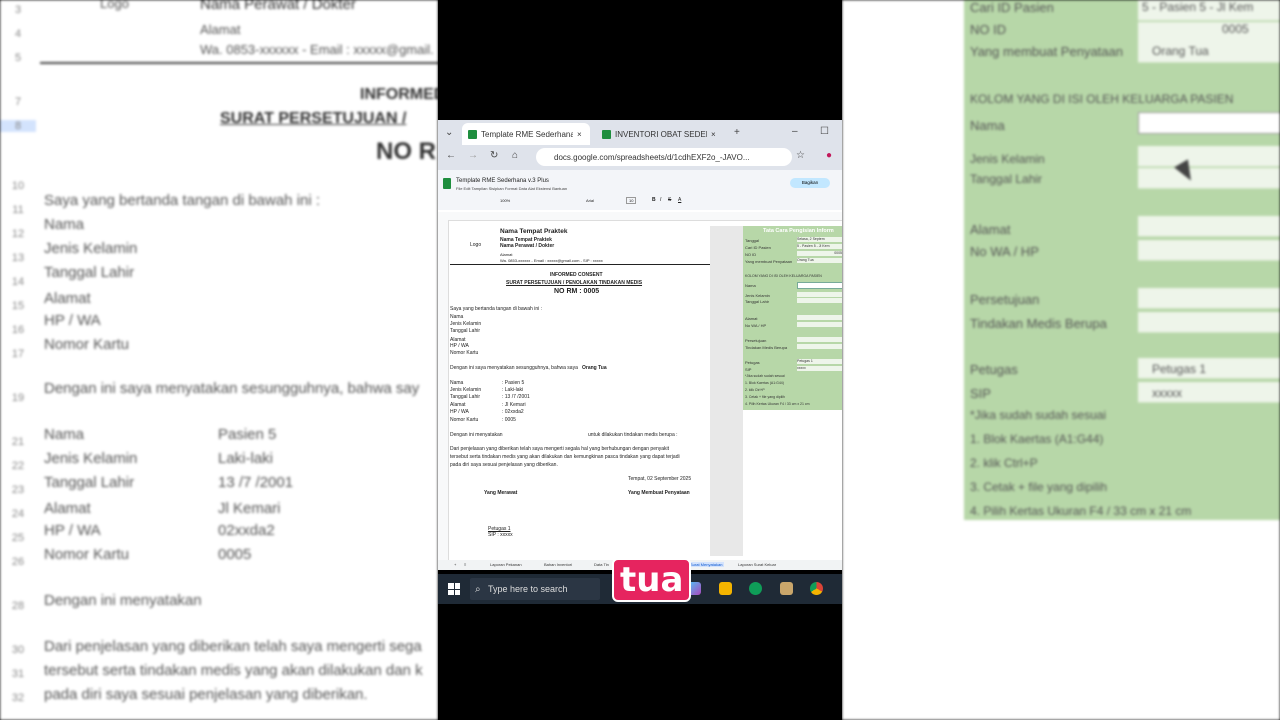  What do you see at coordinates (406, 151) in the screenshot?
I see `no-rm: NO R` at bounding box center [406, 151].